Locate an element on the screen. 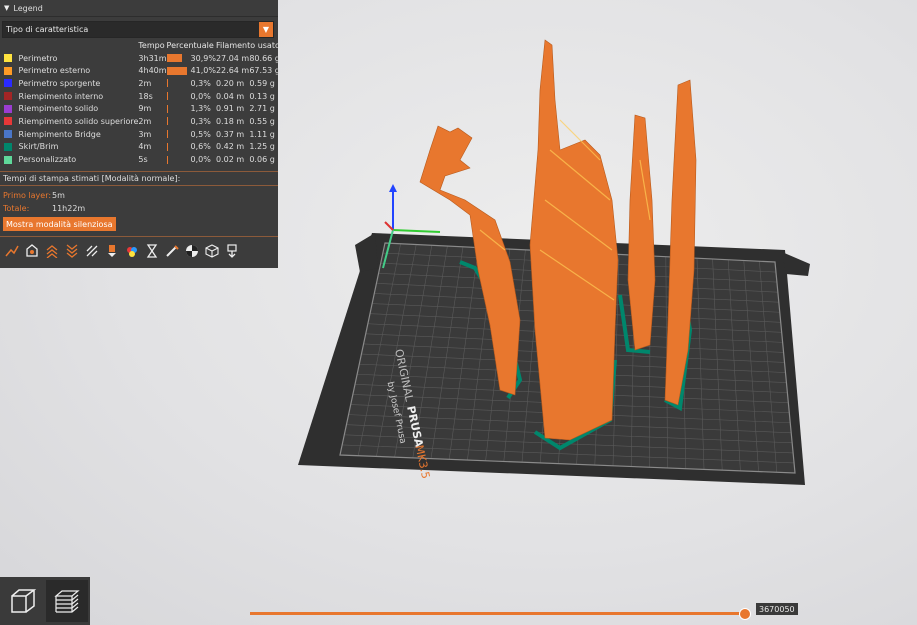 The width and height of the screenshot is (917, 625). feature-length: 22.64 m is located at coordinates (232, 71).